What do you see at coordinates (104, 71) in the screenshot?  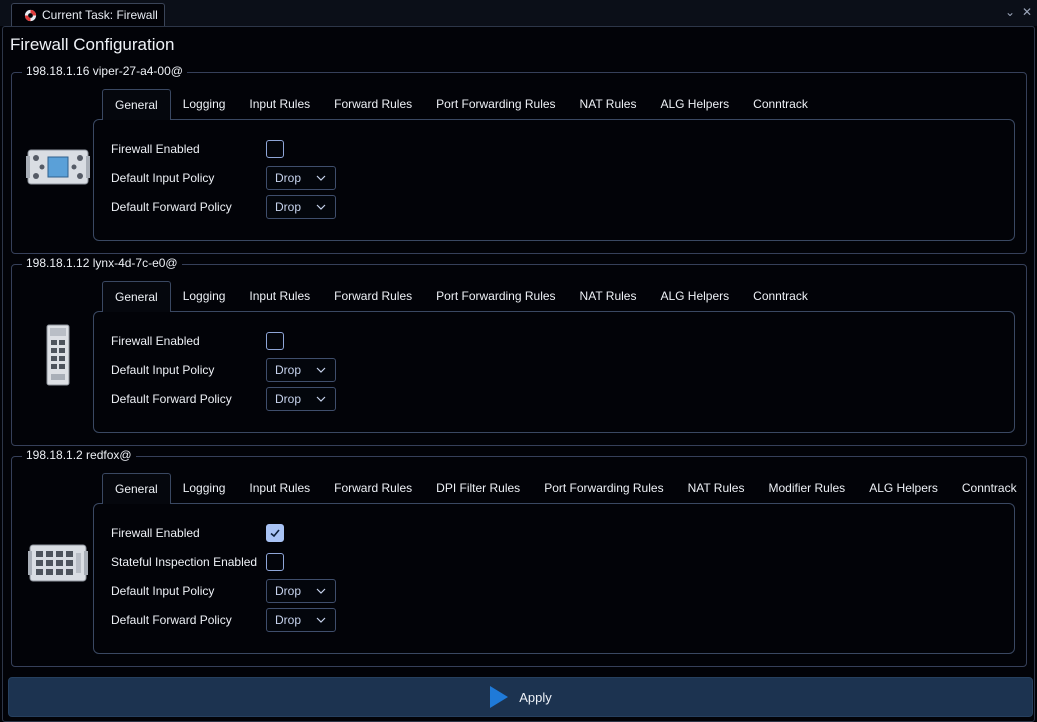 I see `device-legend: 198.18.1.16 viper-27-a4-00@` at bounding box center [104, 71].